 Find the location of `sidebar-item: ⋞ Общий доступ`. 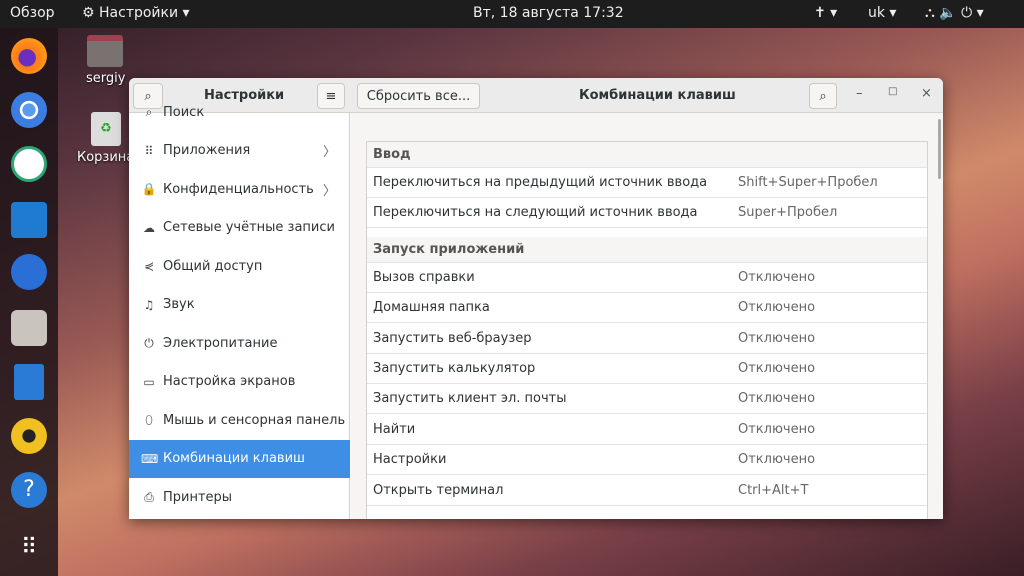

sidebar-item: ⋞ Общий доступ is located at coordinates (239, 266).